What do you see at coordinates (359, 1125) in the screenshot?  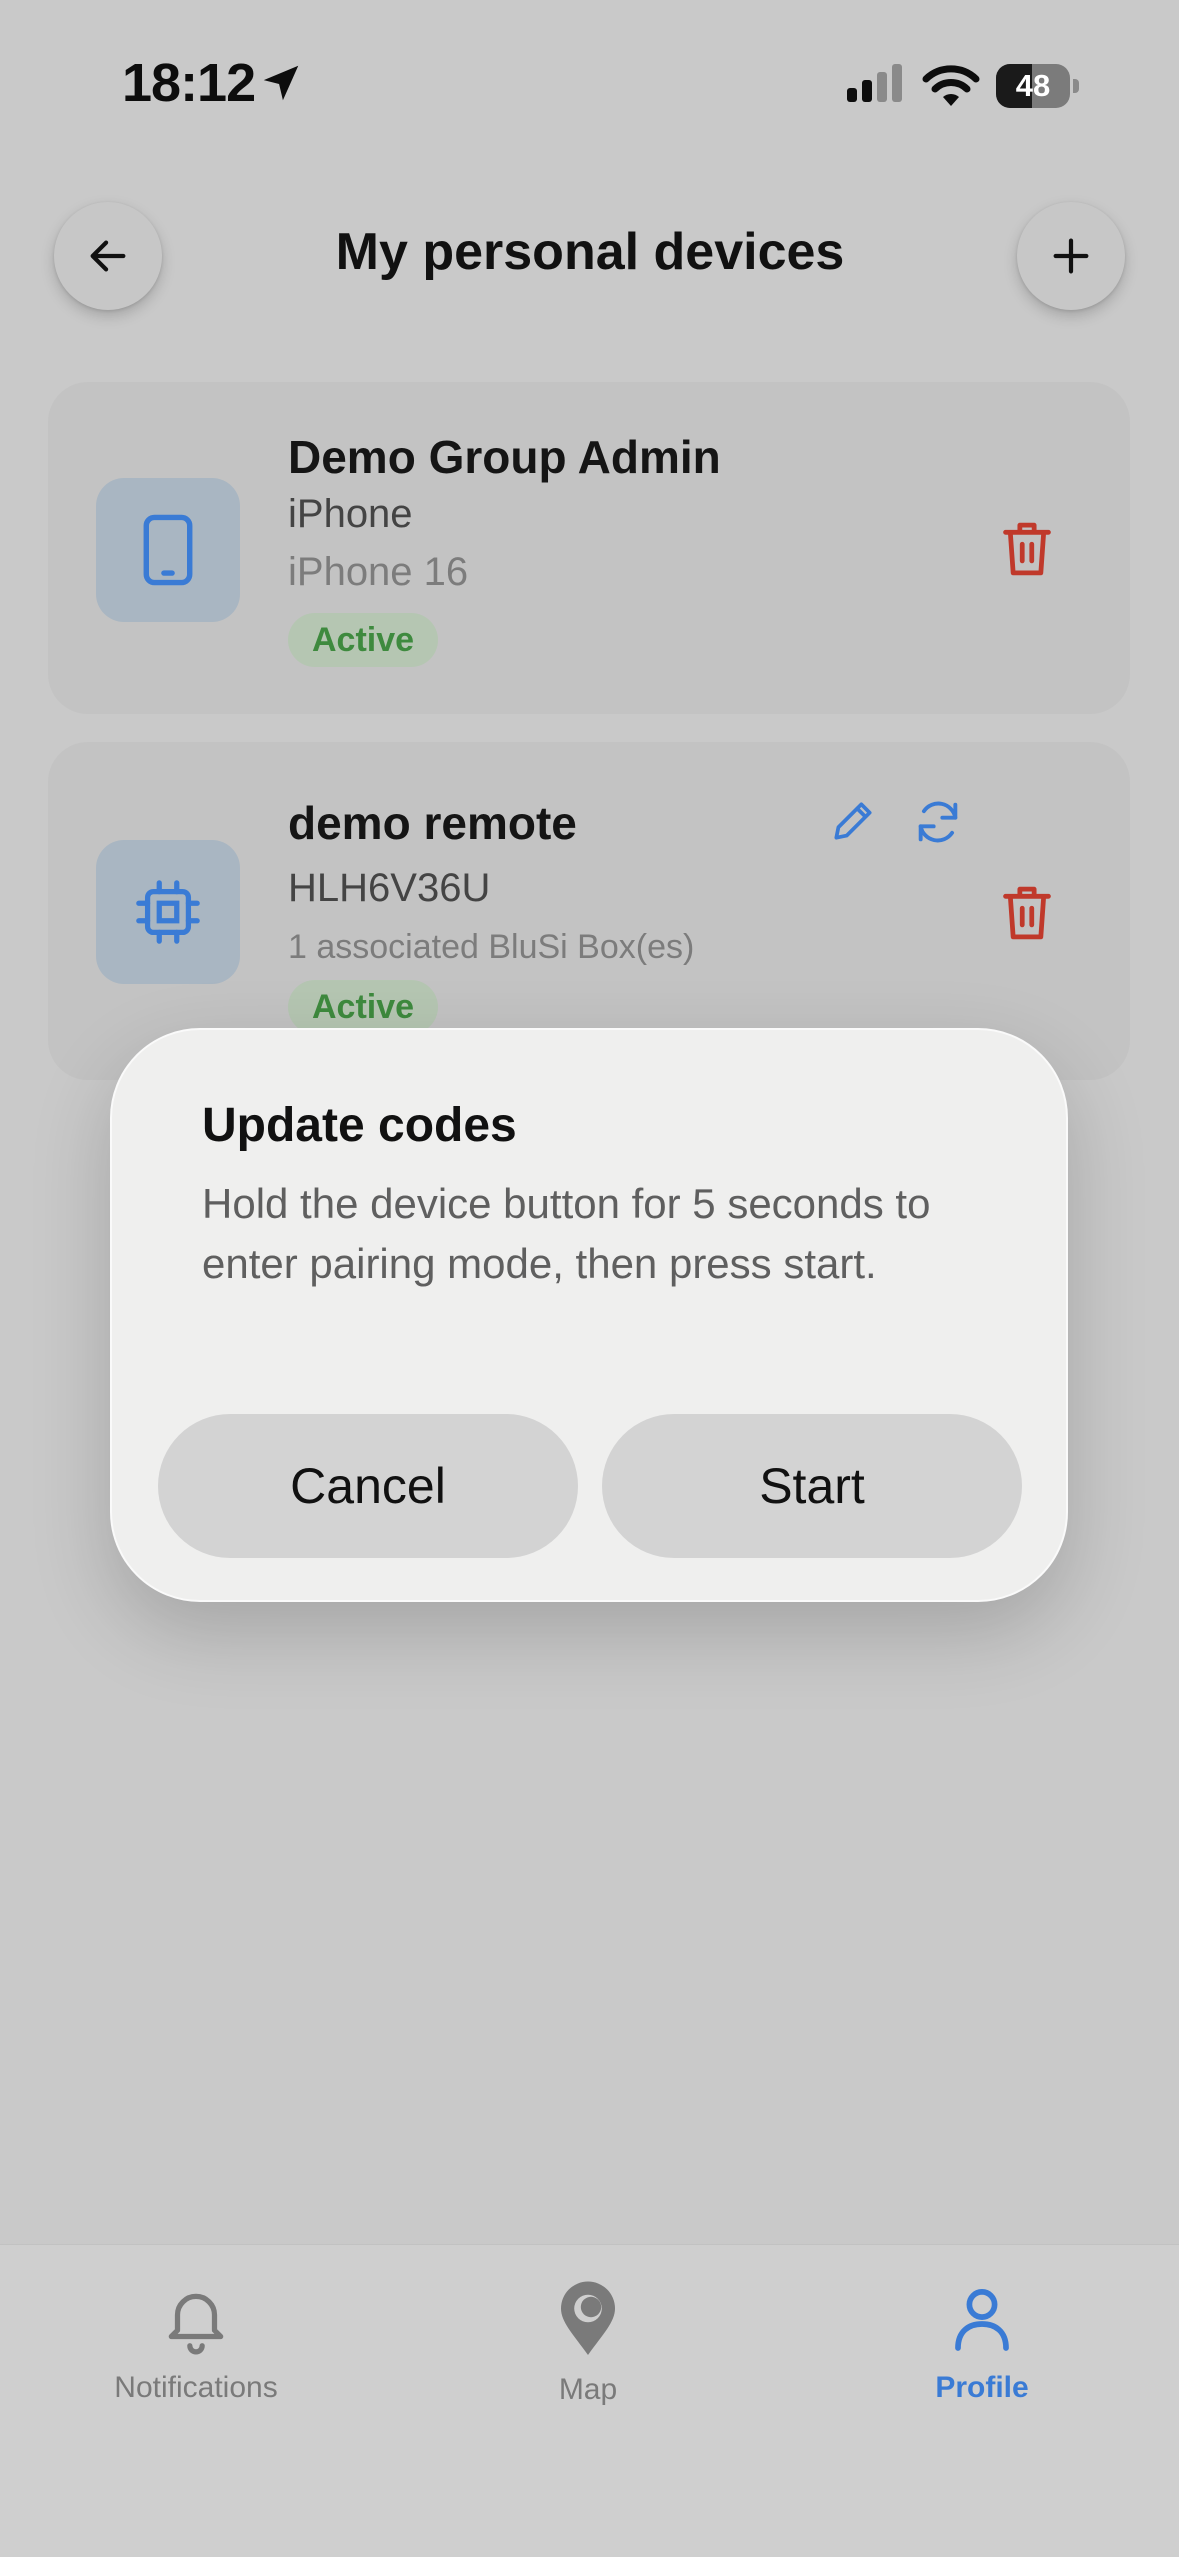 I see `dialog-title: Update codes` at bounding box center [359, 1125].